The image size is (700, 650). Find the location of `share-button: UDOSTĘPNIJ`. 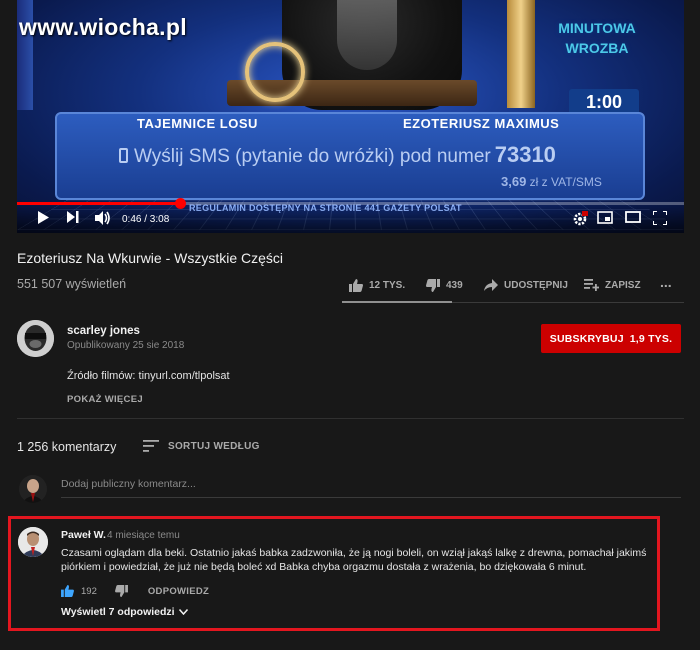

share-button: UDOSTĘPNIJ is located at coordinates (526, 285).